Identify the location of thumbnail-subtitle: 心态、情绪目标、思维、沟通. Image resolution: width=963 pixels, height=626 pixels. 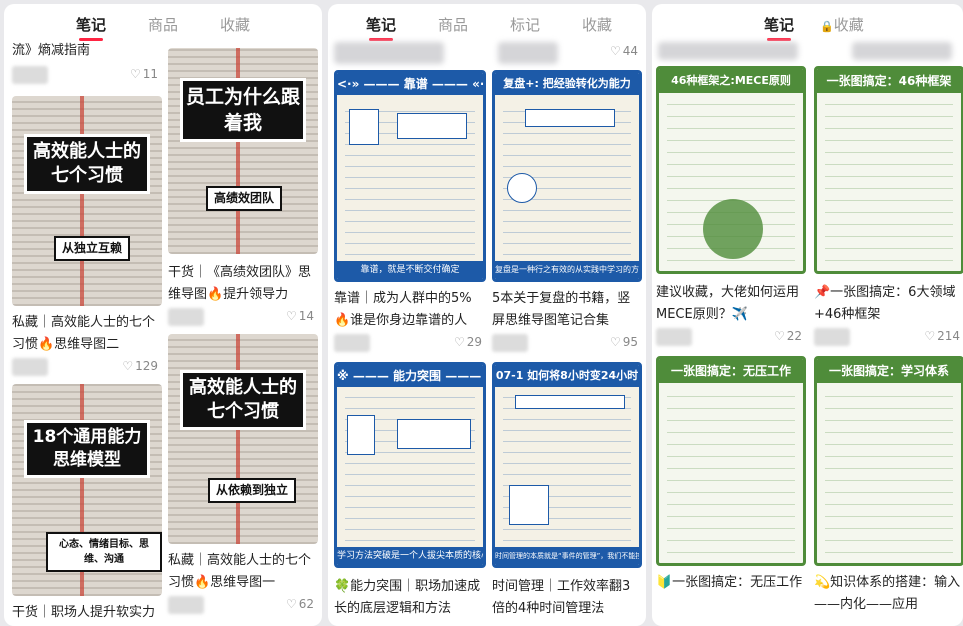
(104, 552).